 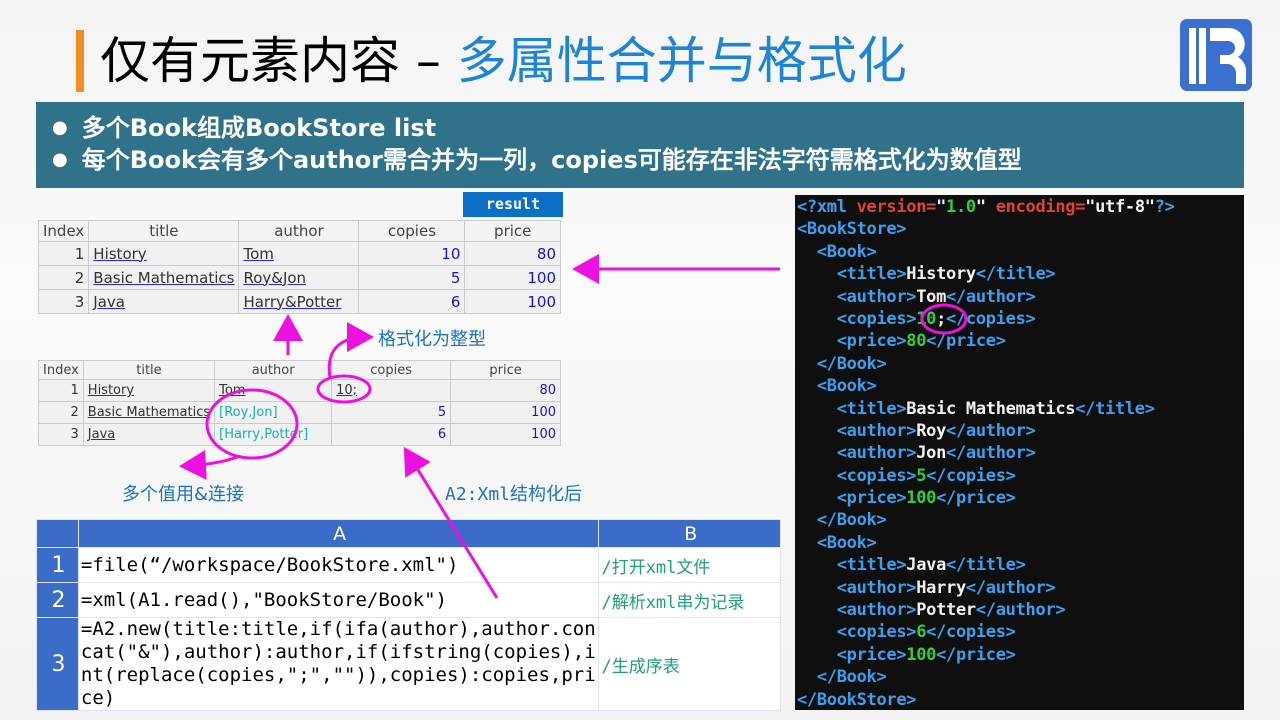 What do you see at coordinates (412, 277) in the screenshot?
I see `cell-copies: 5` at bounding box center [412, 277].